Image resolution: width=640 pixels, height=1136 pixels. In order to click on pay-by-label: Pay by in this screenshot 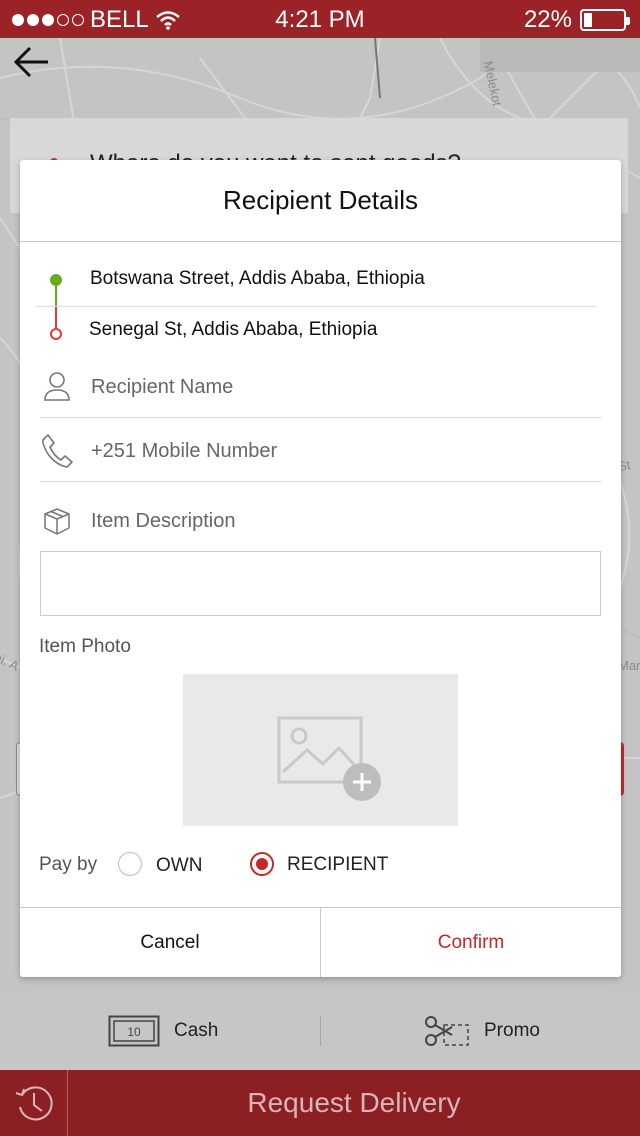, I will do `click(68, 864)`.